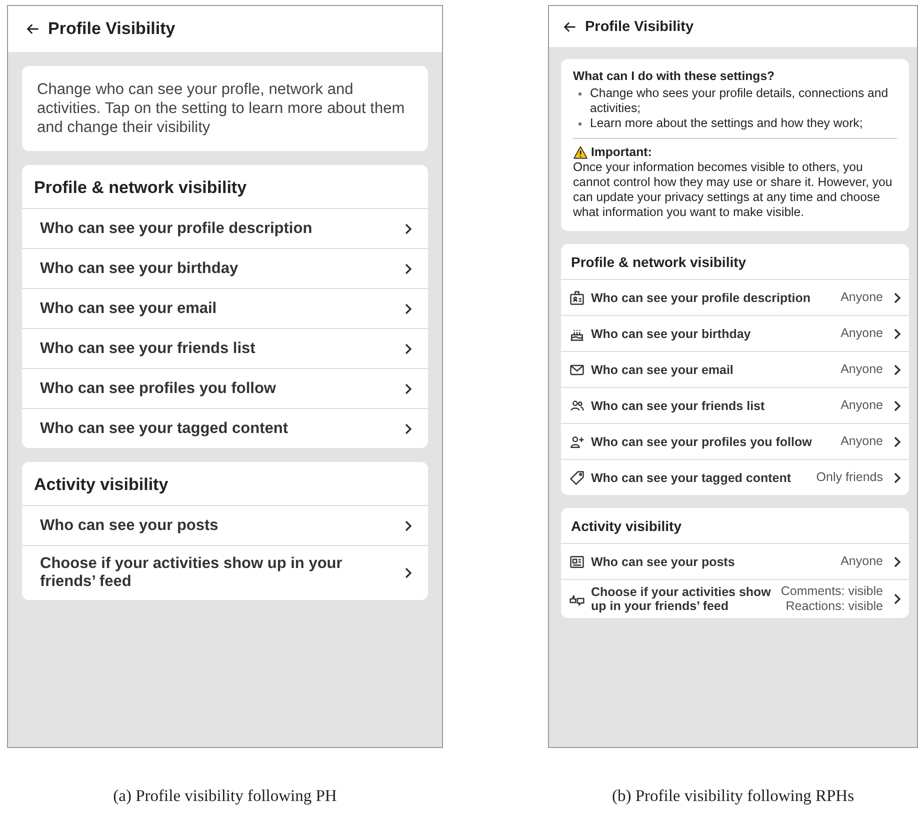 This screenshot has width=918, height=819. I want to click on setting-row: Who can see your email, so click(225, 308).